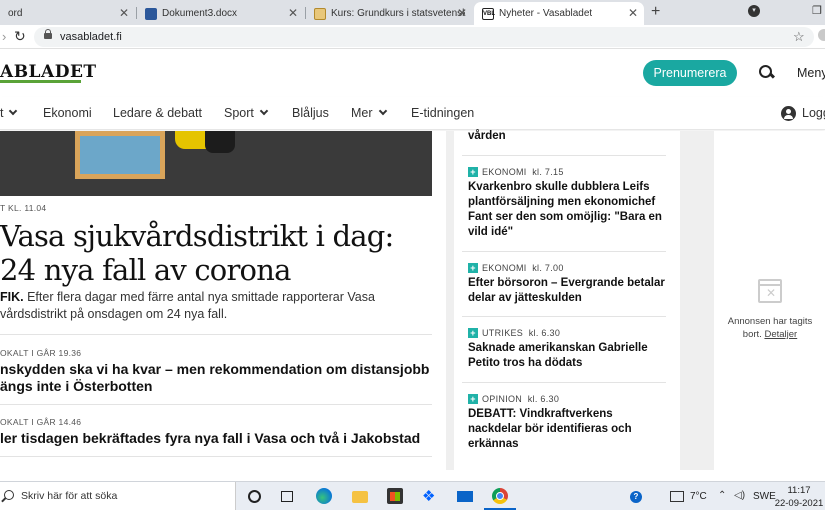 This screenshot has width=825, height=510. I want to click on store-icon, so click(395, 496).